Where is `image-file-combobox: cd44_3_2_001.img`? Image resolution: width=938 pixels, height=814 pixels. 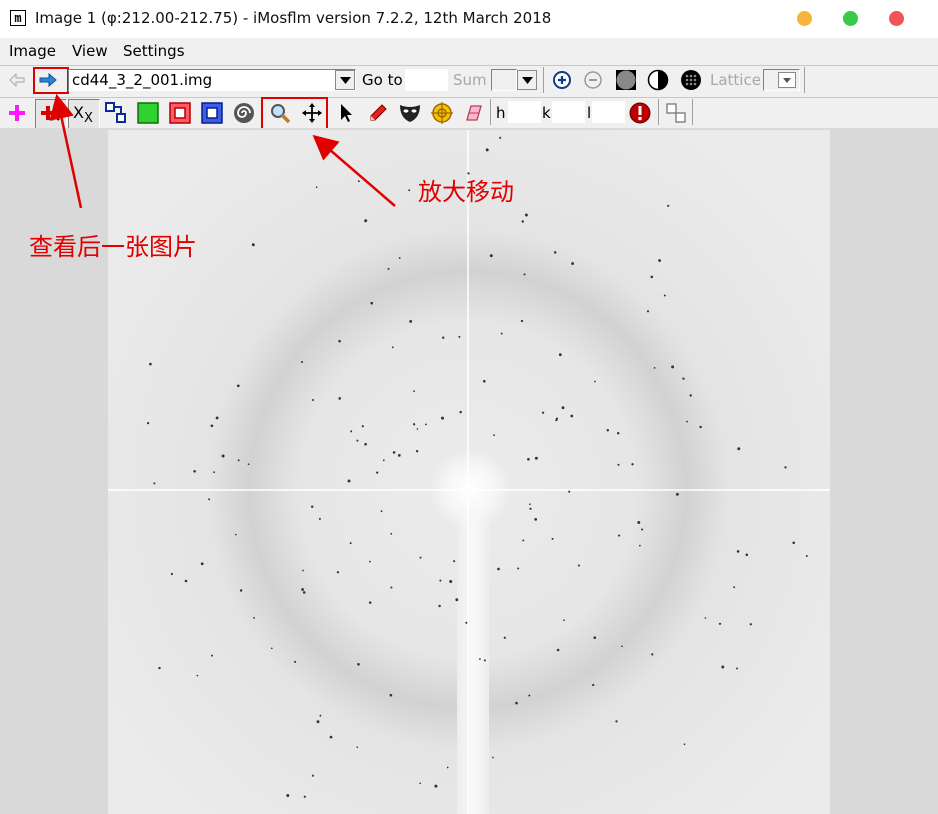
image-file-combobox: cd44_3_2_001.img is located at coordinates (212, 80).